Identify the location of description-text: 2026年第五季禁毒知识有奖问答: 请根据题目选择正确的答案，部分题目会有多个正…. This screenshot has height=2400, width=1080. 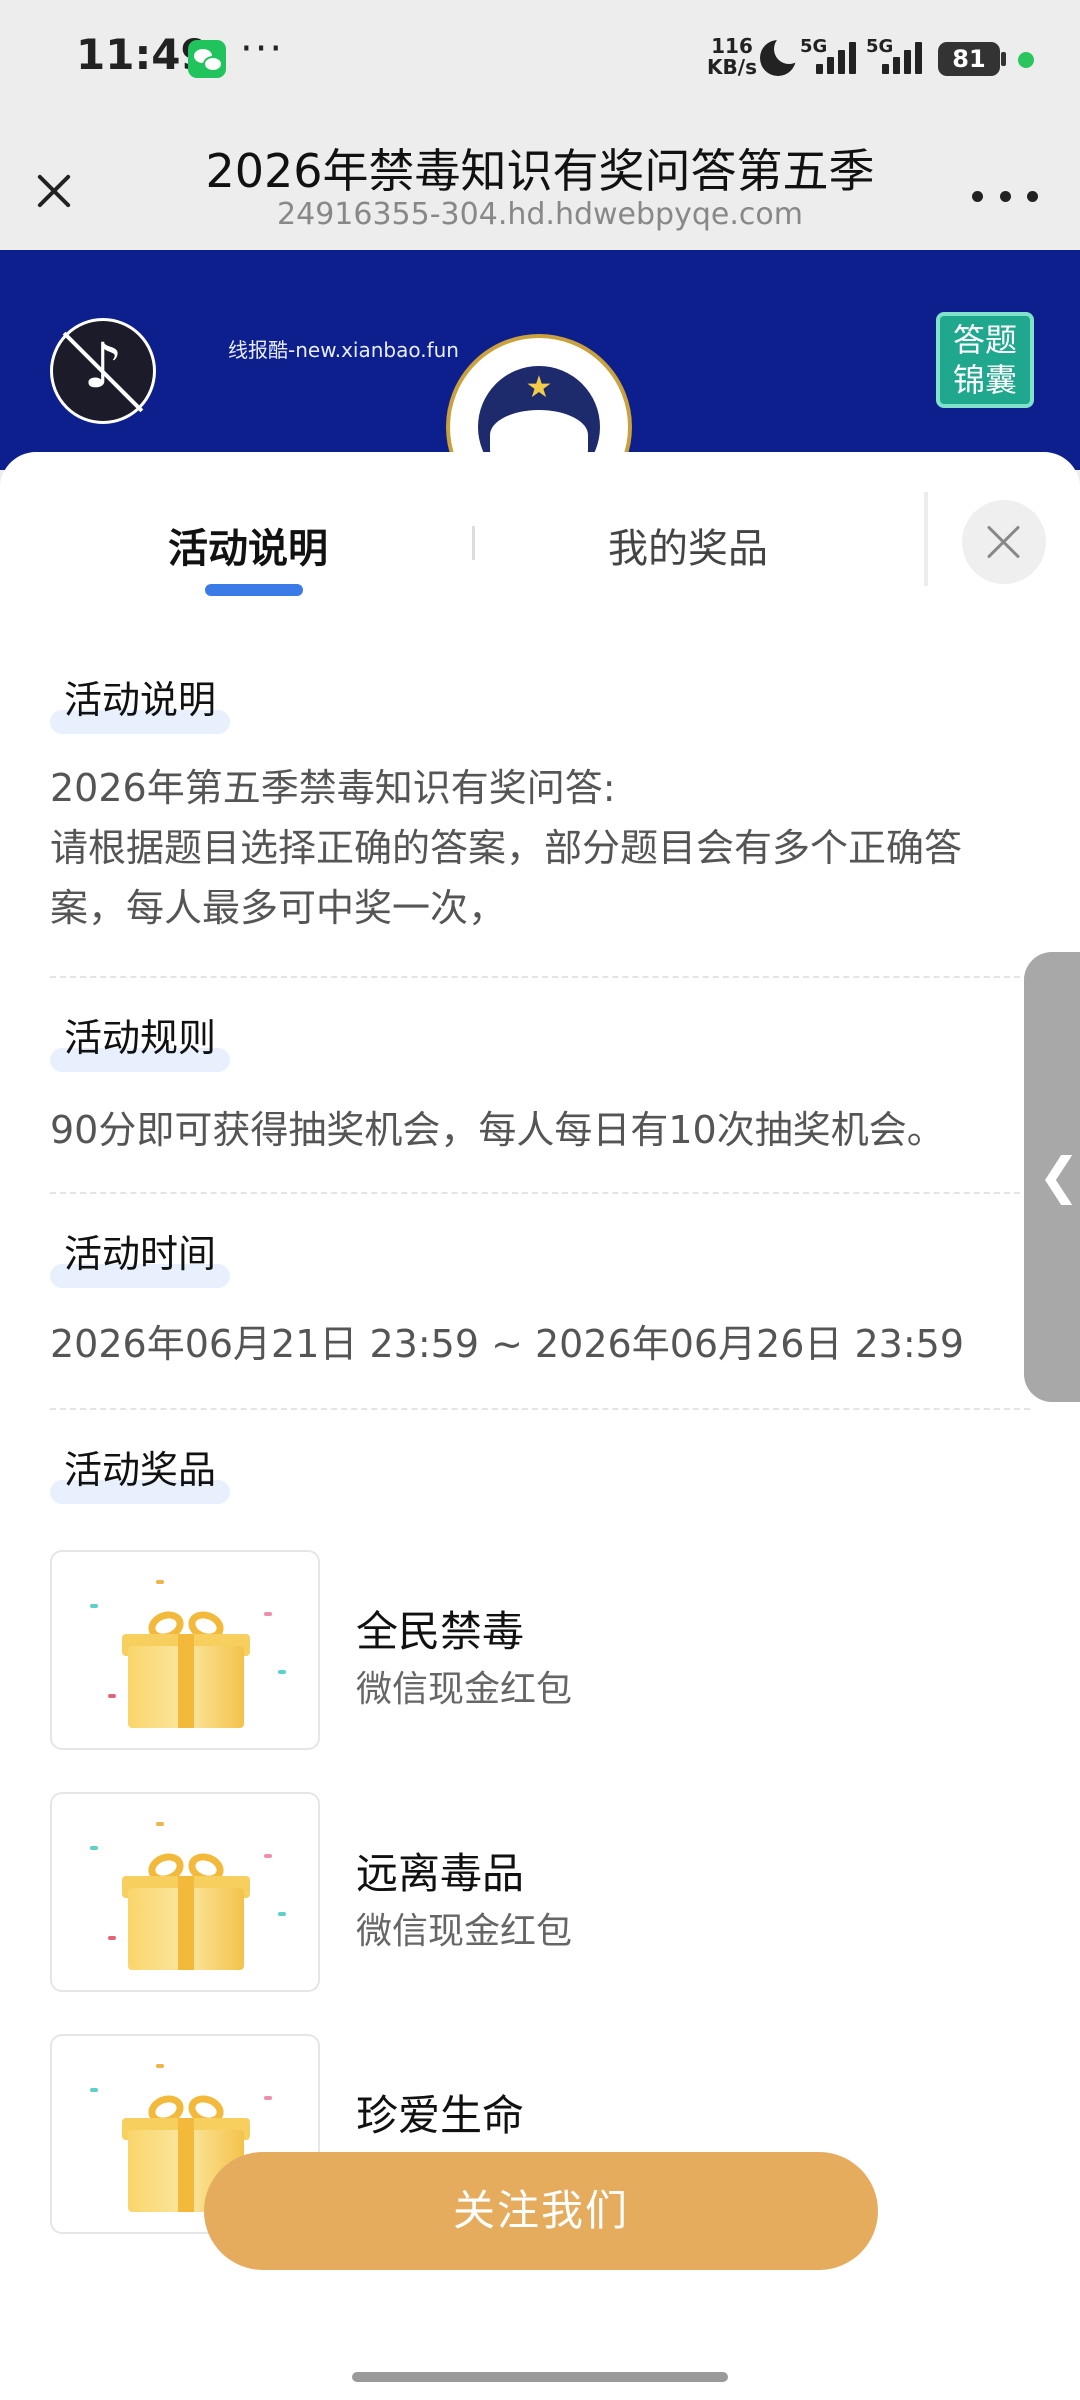
(545, 848).